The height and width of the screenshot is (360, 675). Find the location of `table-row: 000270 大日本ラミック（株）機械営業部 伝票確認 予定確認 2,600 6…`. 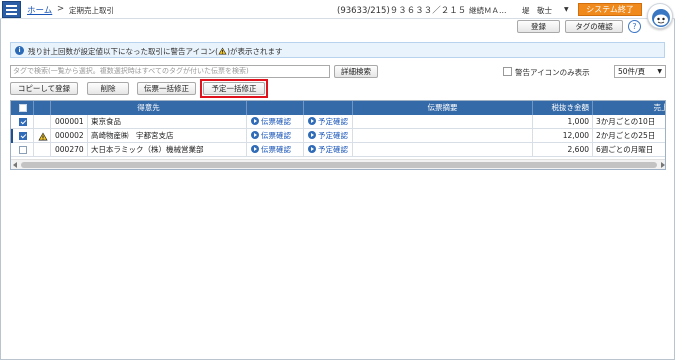

table-row: 000270 大日本ラミック（株）機械営業部 伝票確認 予定確認 2,600 6… is located at coordinates (338, 150).